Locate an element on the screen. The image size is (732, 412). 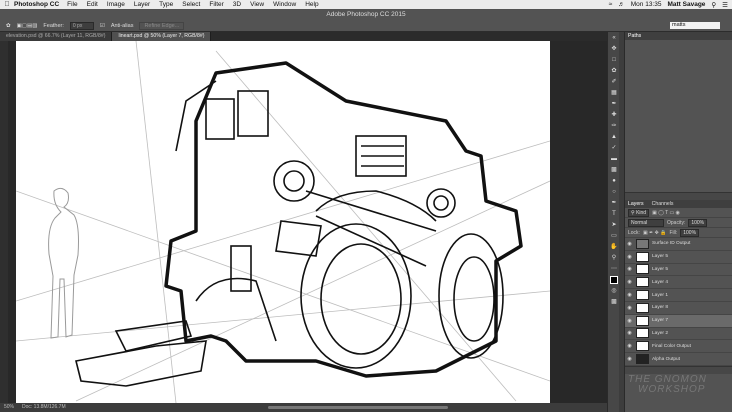
zoom-tool-icon: ⚲ is located at coordinates (614, 258).